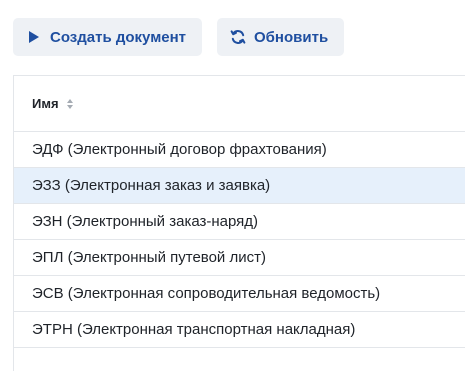 Image resolution: width=465 pixels, height=371 pixels. I want to click on table-row: ЭЗЗ (Электронная заказ и заявка), so click(239, 186).